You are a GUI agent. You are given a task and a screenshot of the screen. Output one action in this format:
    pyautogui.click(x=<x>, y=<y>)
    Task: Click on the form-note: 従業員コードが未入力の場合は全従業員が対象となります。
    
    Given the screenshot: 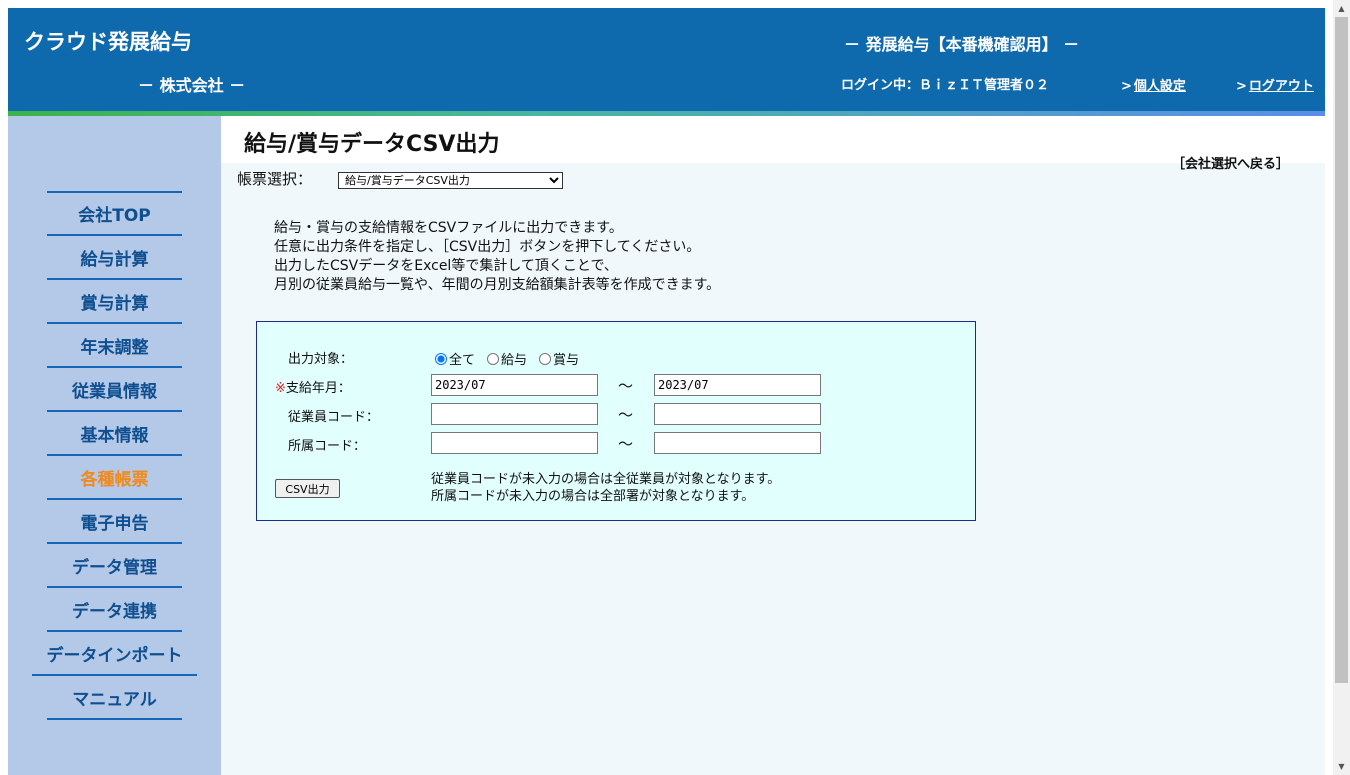 What is the action you would take?
    pyautogui.click(x=606, y=479)
    